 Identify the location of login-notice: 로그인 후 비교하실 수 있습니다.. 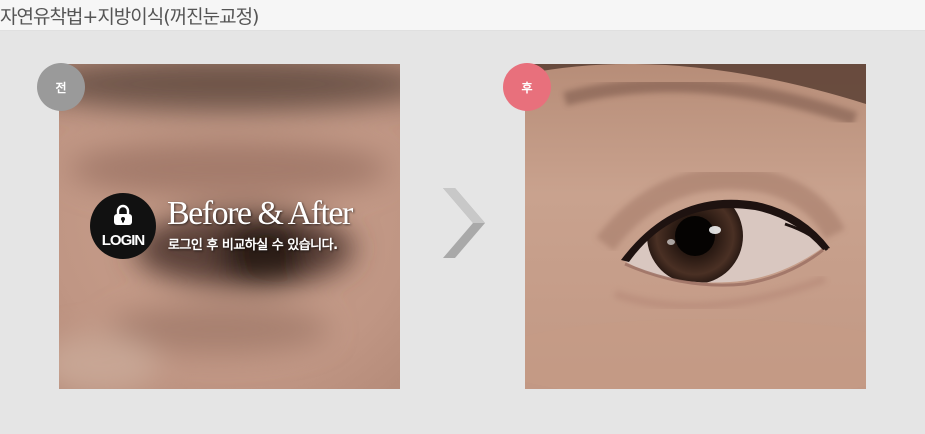
(253, 245).